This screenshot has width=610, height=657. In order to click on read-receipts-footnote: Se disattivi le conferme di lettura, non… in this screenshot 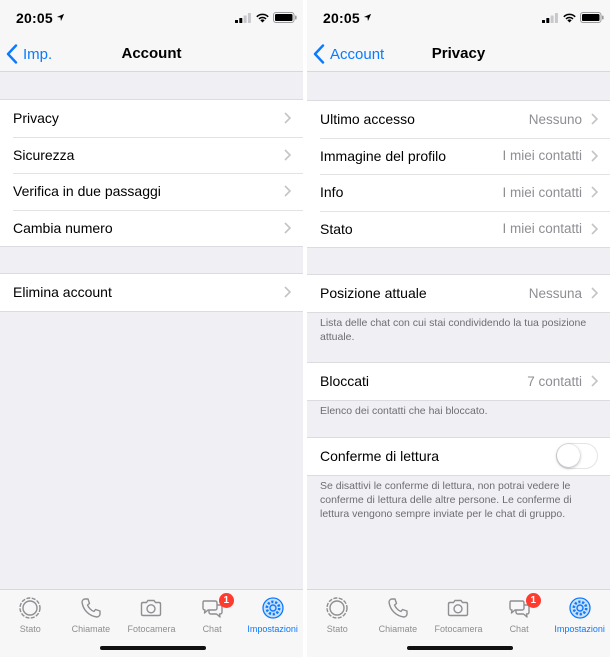, I will do `click(446, 500)`.